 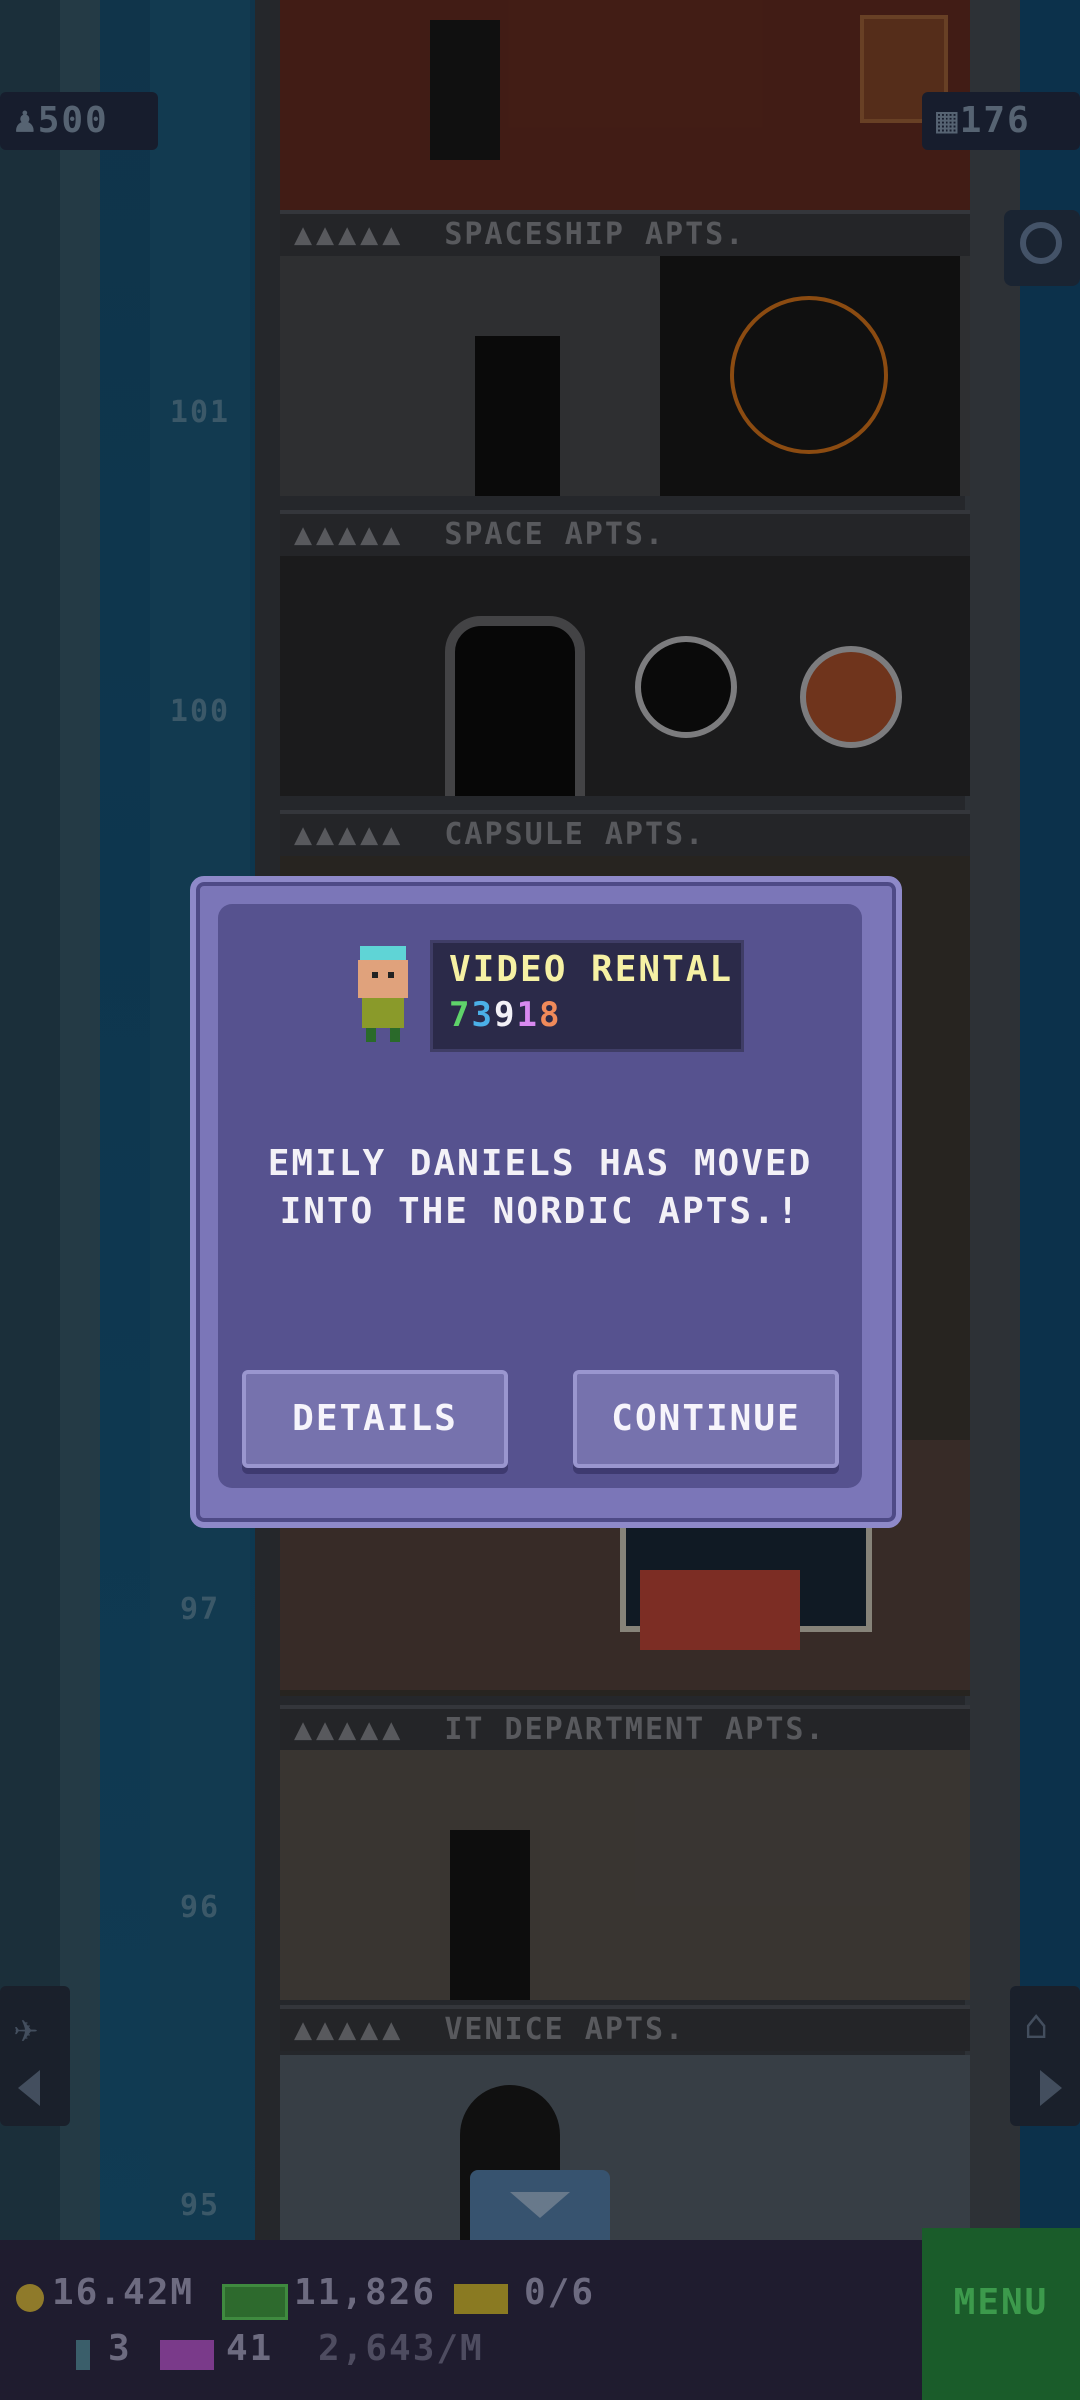 I want to click on code-digit: 3, so click(x=482, y=1015).